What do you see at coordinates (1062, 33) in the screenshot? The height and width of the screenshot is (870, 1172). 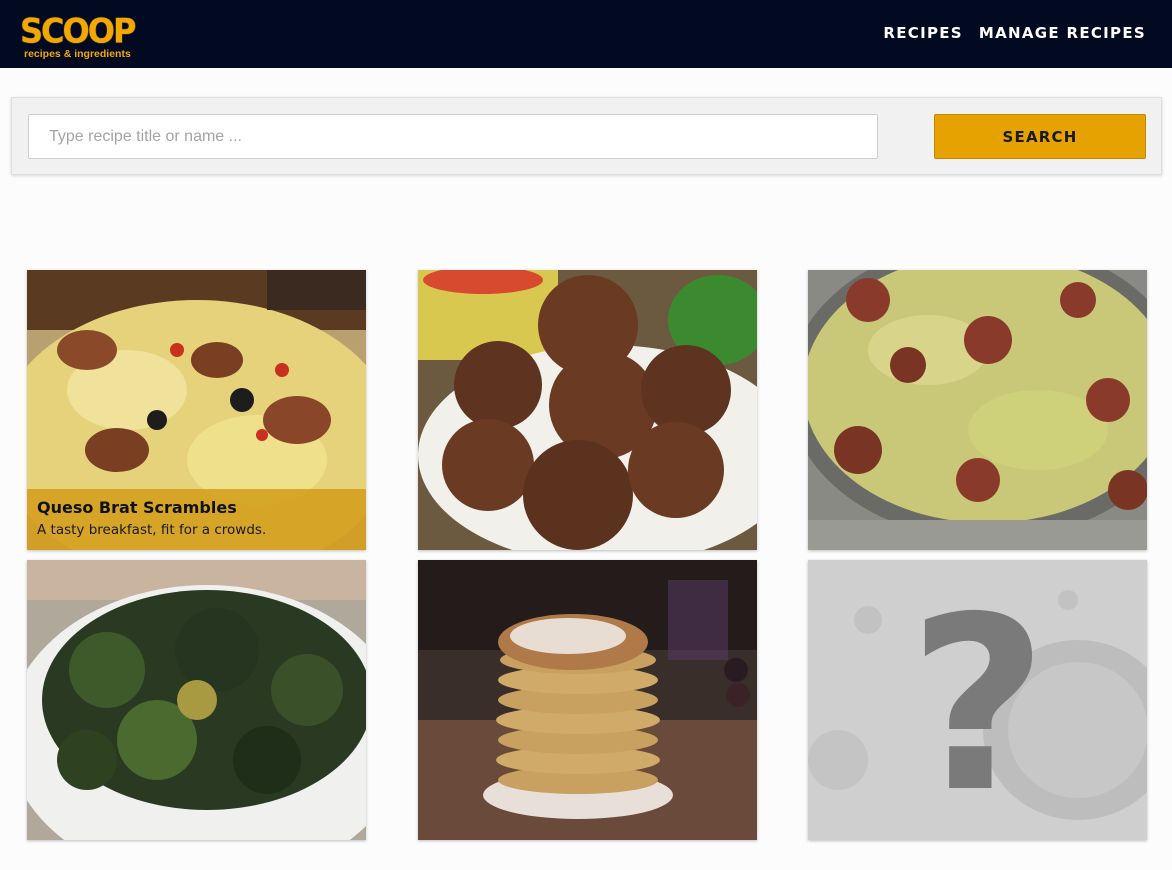 I see `nav-link-manage-recipes: MANAGE RECIPES` at bounding box center [1062, 33].